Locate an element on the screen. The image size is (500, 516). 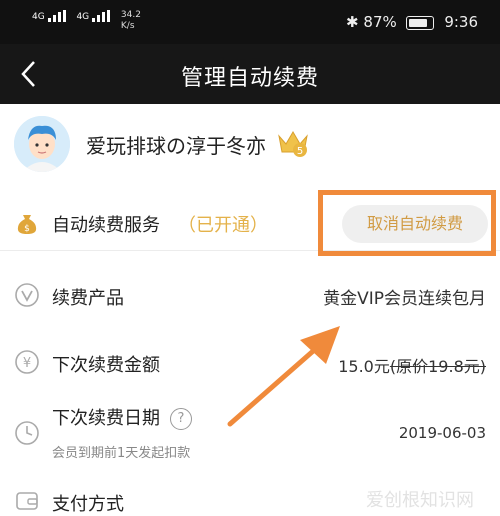
amount-value: 15.0元(原价19.8元) is located at coordinates (412, 365).